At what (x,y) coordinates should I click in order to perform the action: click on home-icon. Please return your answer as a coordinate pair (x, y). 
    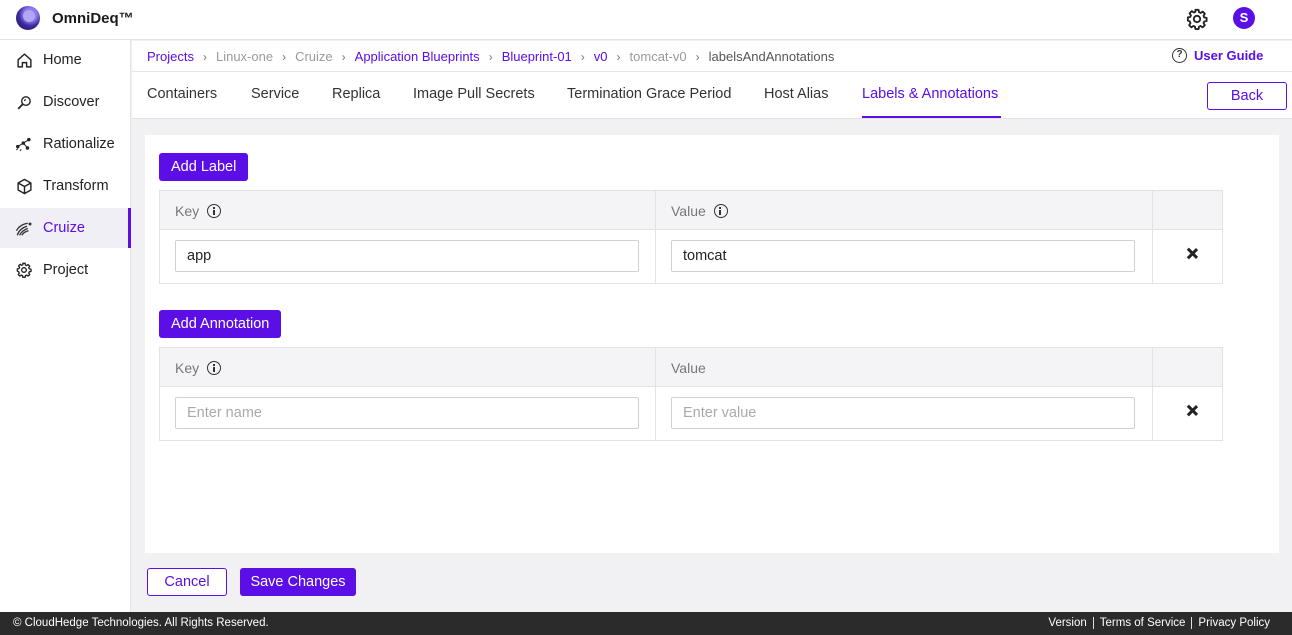
    Looking at the image, I should click on (24, 60).